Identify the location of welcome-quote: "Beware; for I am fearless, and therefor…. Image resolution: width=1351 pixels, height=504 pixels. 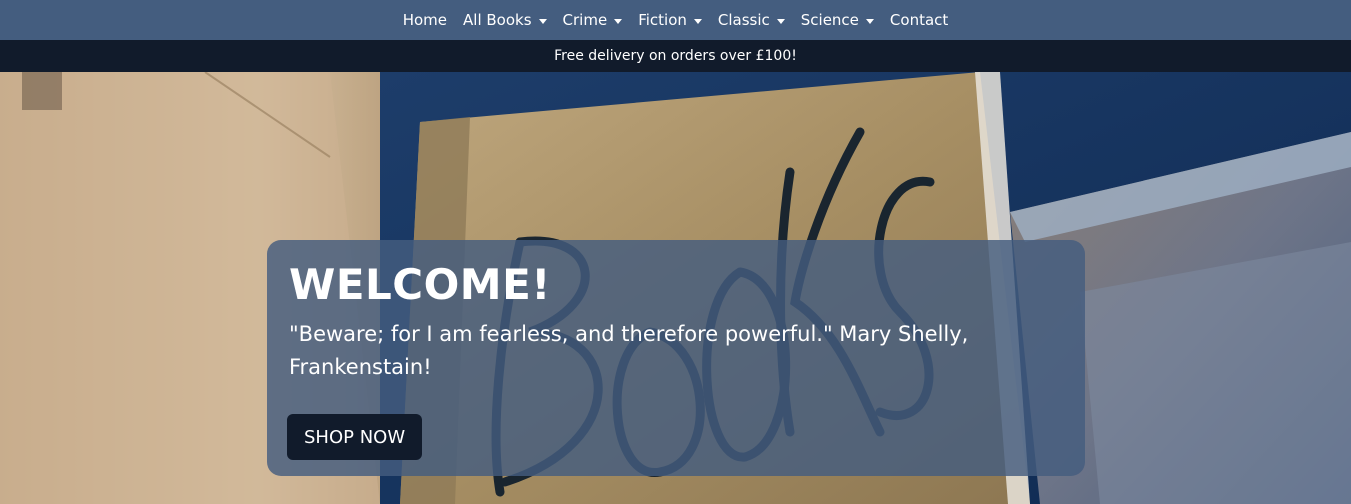
(629, 350).